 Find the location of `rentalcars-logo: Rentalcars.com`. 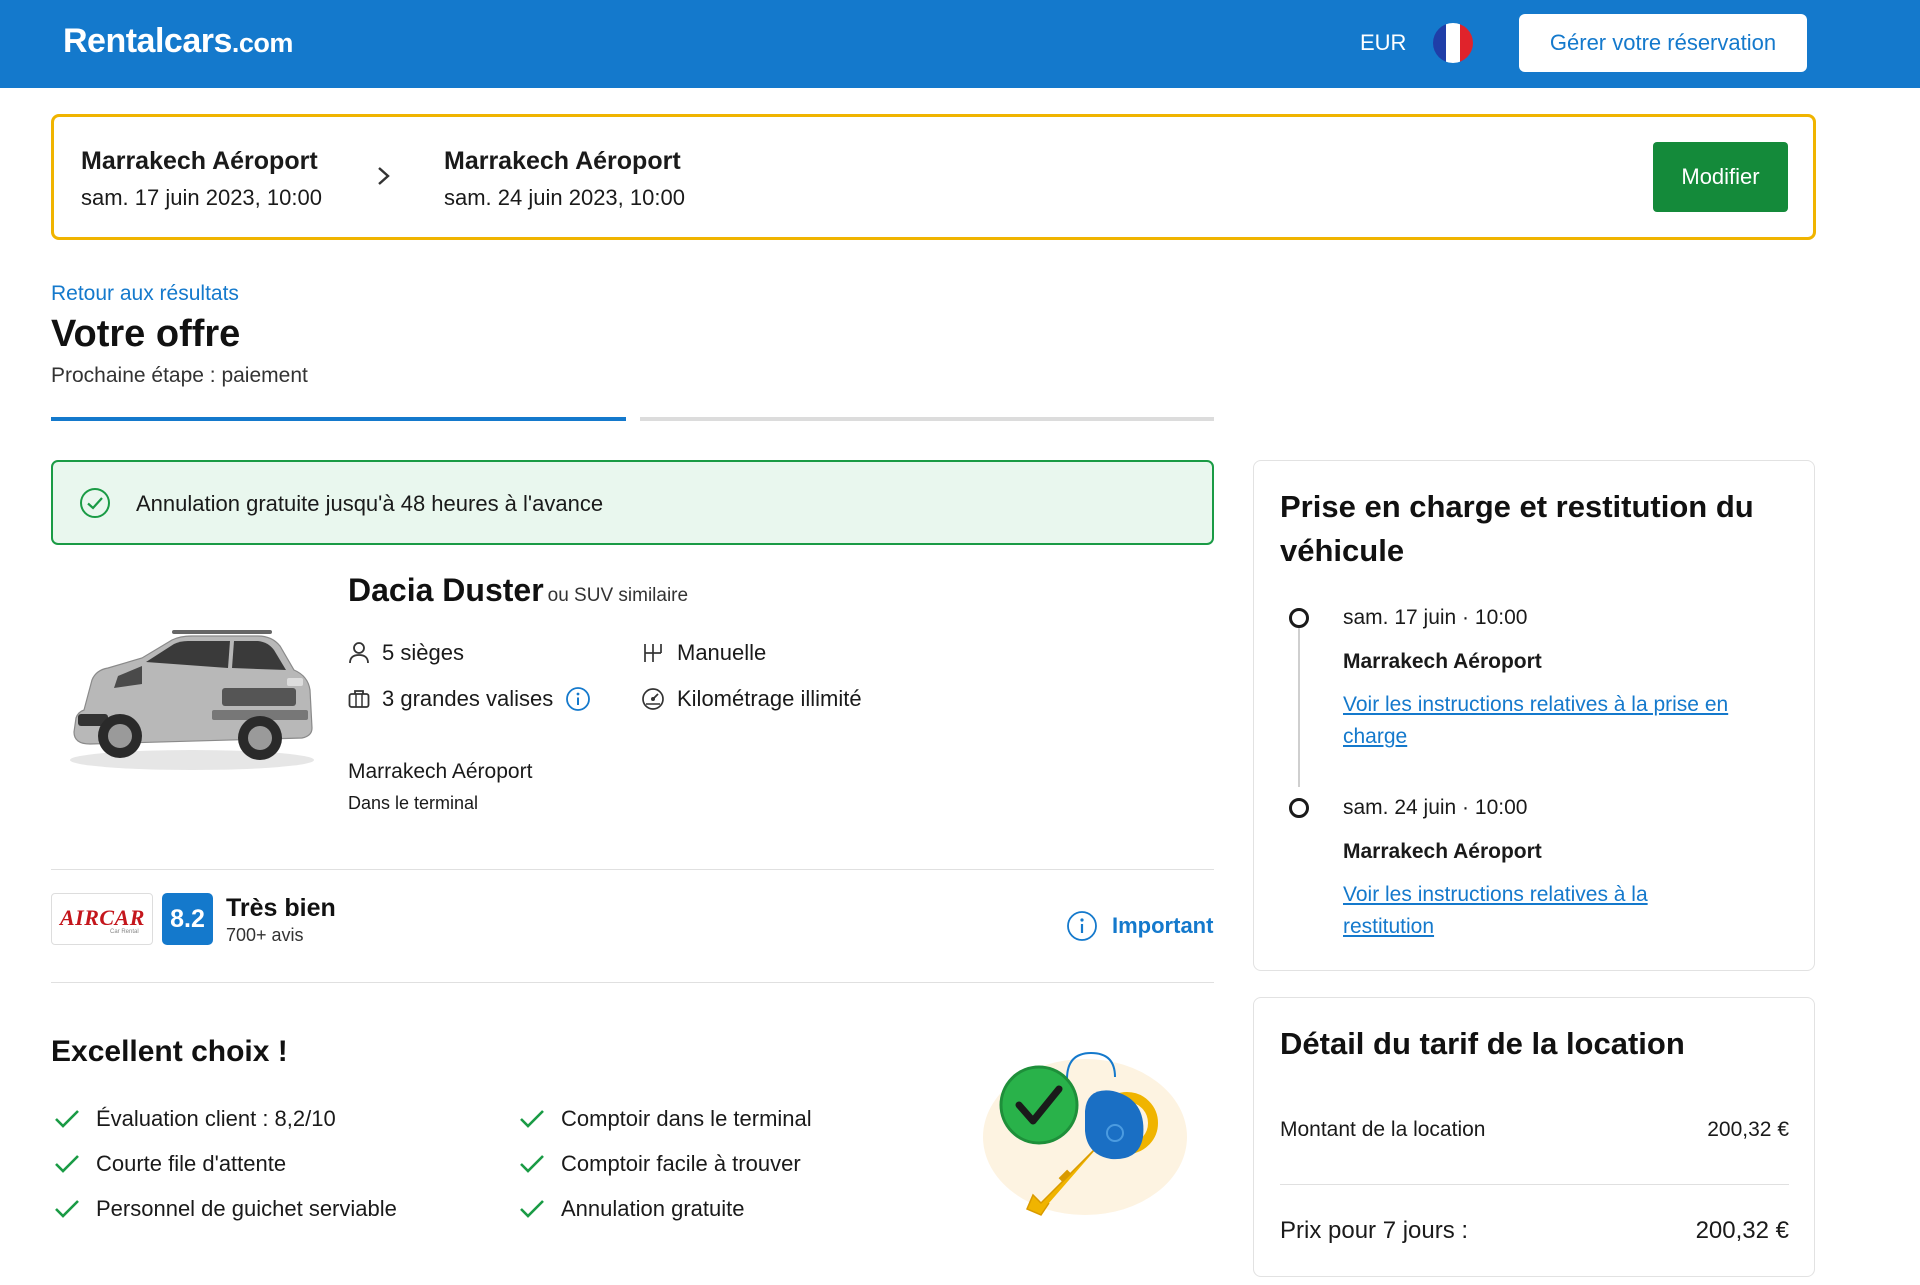

rentalcars-logo: Rentalcars.com is located at coordinates (178, 41).